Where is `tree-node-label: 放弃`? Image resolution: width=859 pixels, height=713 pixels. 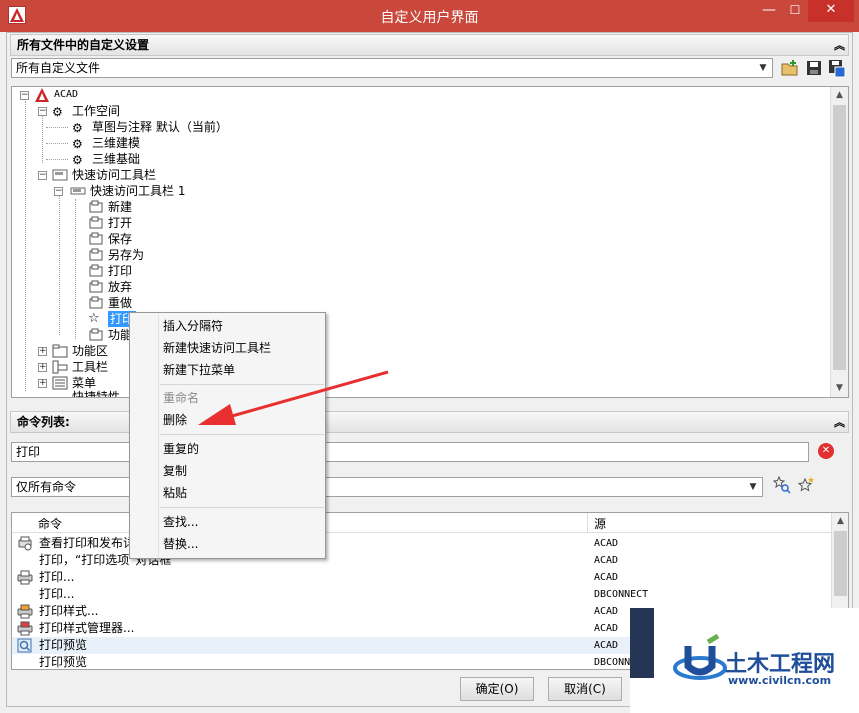 tree-node-label: 放弃 is located at coordinates (120, 287).